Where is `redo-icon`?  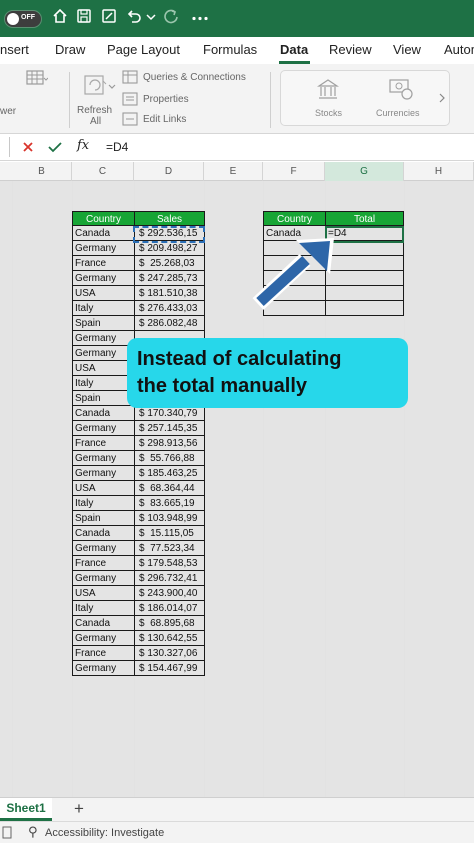 redo-icon is located at coordinates (171, 16).